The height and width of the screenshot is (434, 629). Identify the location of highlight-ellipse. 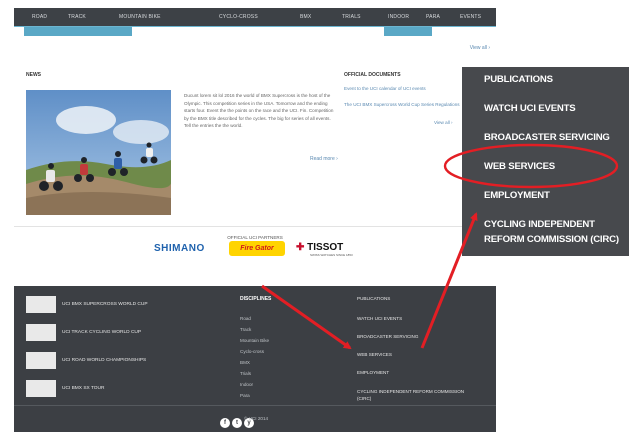
(531, 166).